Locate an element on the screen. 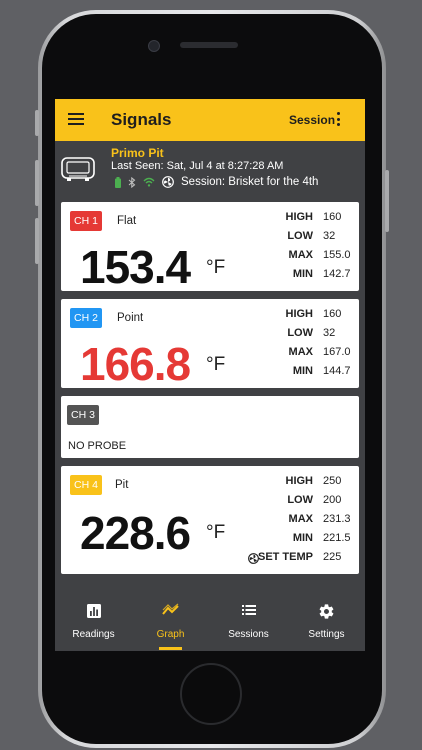  current-temperature: 153.4 is located at coordinates (135, 267).